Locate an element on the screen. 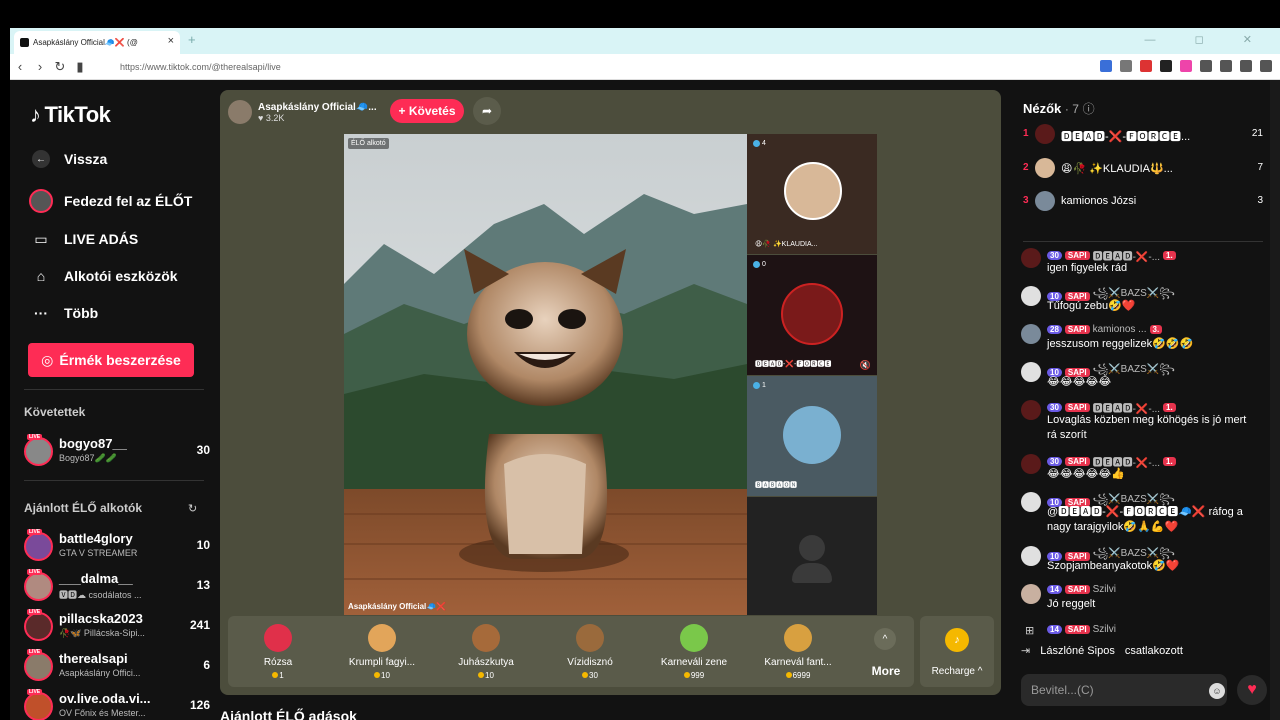  creator-name: ___dalma__ is located at coordinates (96, 578).